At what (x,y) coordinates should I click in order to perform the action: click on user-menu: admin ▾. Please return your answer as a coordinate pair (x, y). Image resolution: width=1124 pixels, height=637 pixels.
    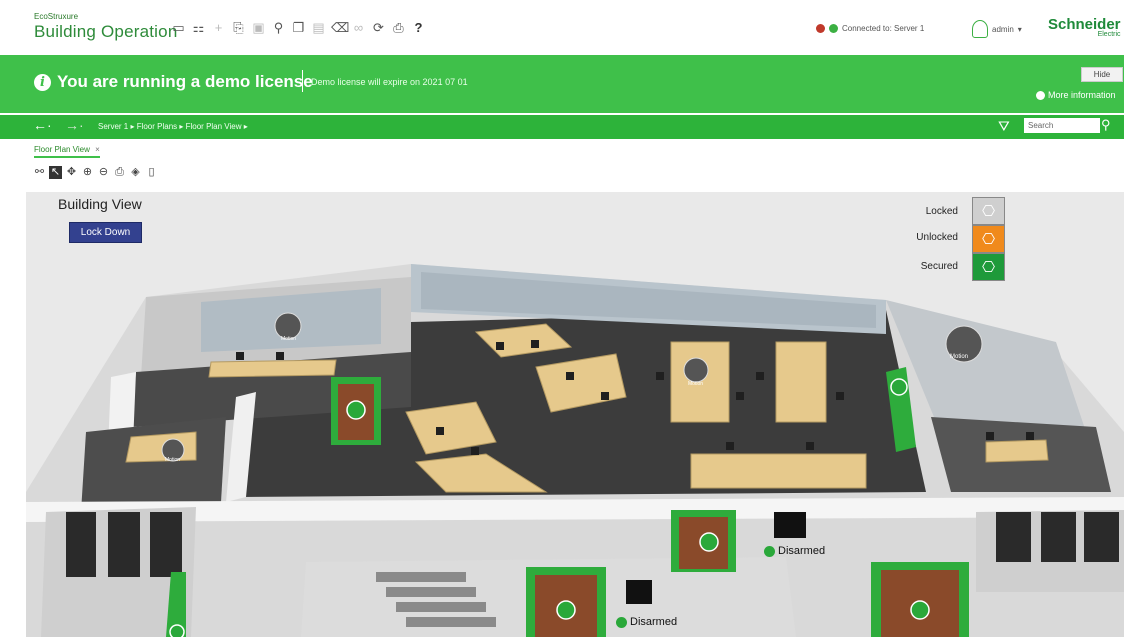
    Looking at the image, I should click on (997, 29).